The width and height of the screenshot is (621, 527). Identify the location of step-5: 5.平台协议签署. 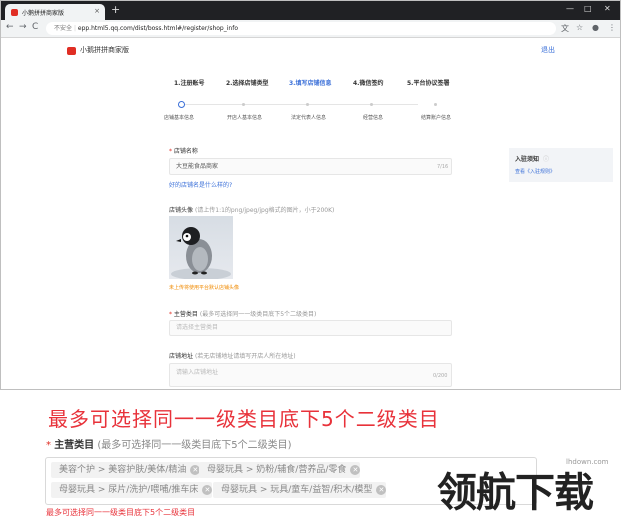
(428, 83).